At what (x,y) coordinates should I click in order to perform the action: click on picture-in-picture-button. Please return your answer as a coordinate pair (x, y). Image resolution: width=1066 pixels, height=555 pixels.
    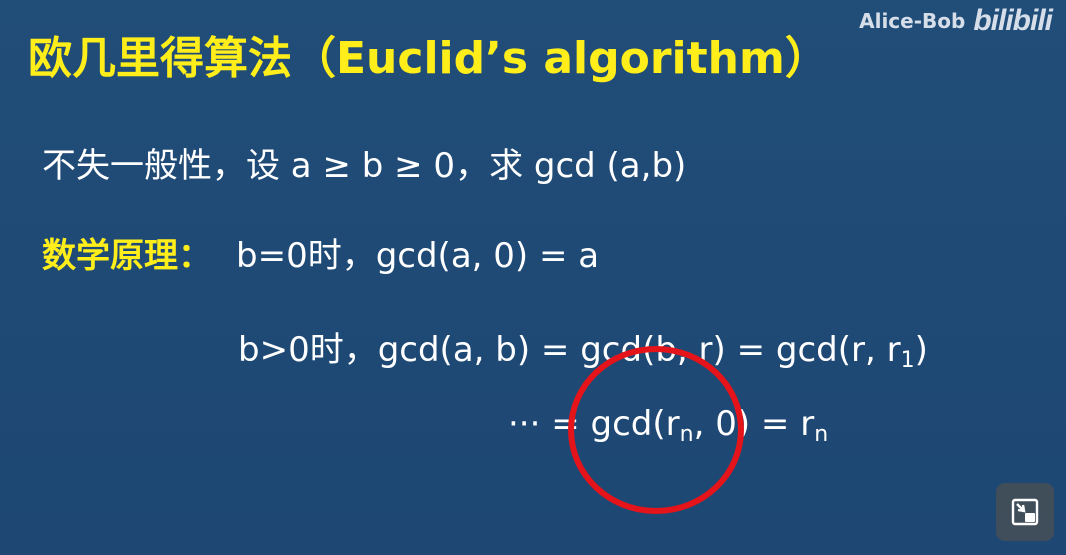
    Looking at the image, I should click on (1025, 512).